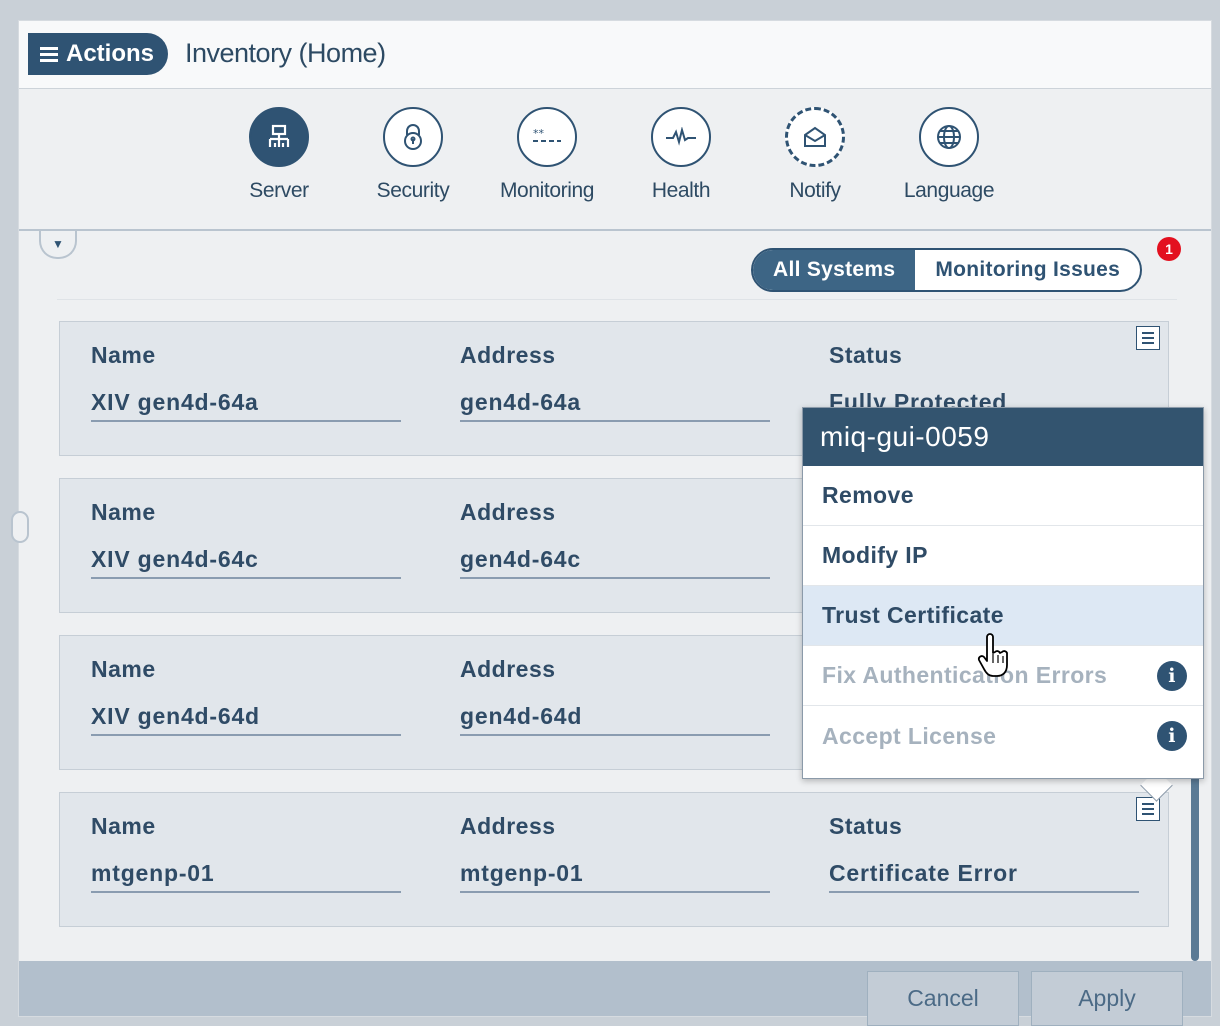 The image size is (1220, 1026). I want to click on name-column: Name XIV gen4d-64d, so click(246, 696).